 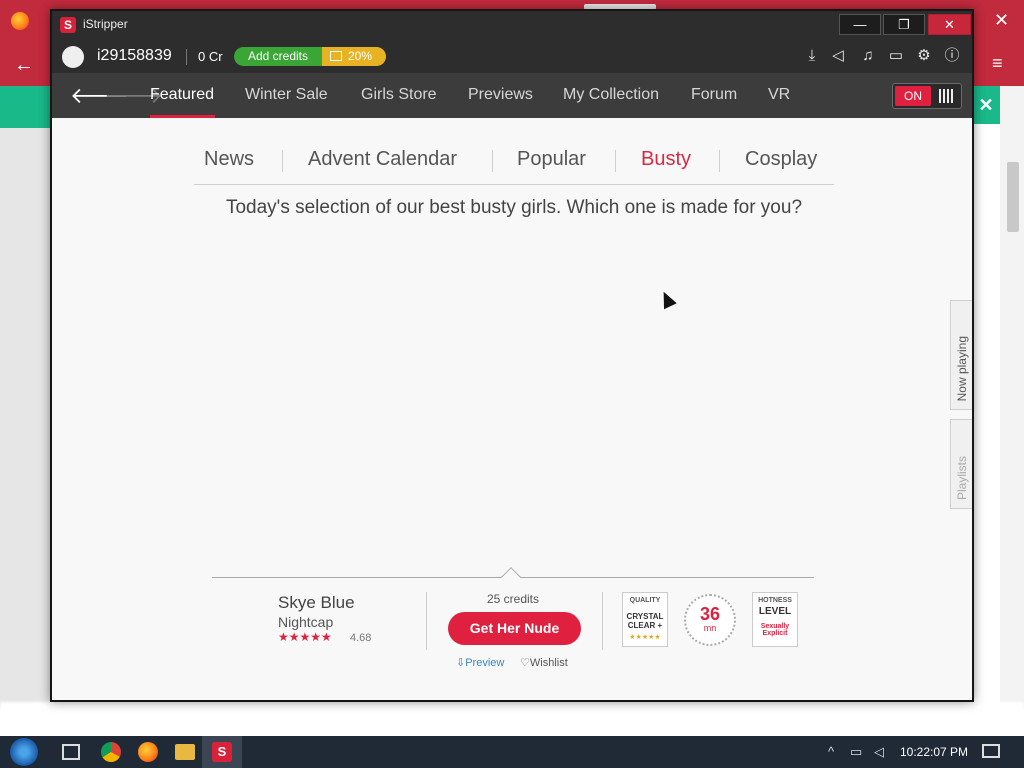 I want to click on subtab-advent-calendar: Advent Calendar, so click(x=382, y=159).